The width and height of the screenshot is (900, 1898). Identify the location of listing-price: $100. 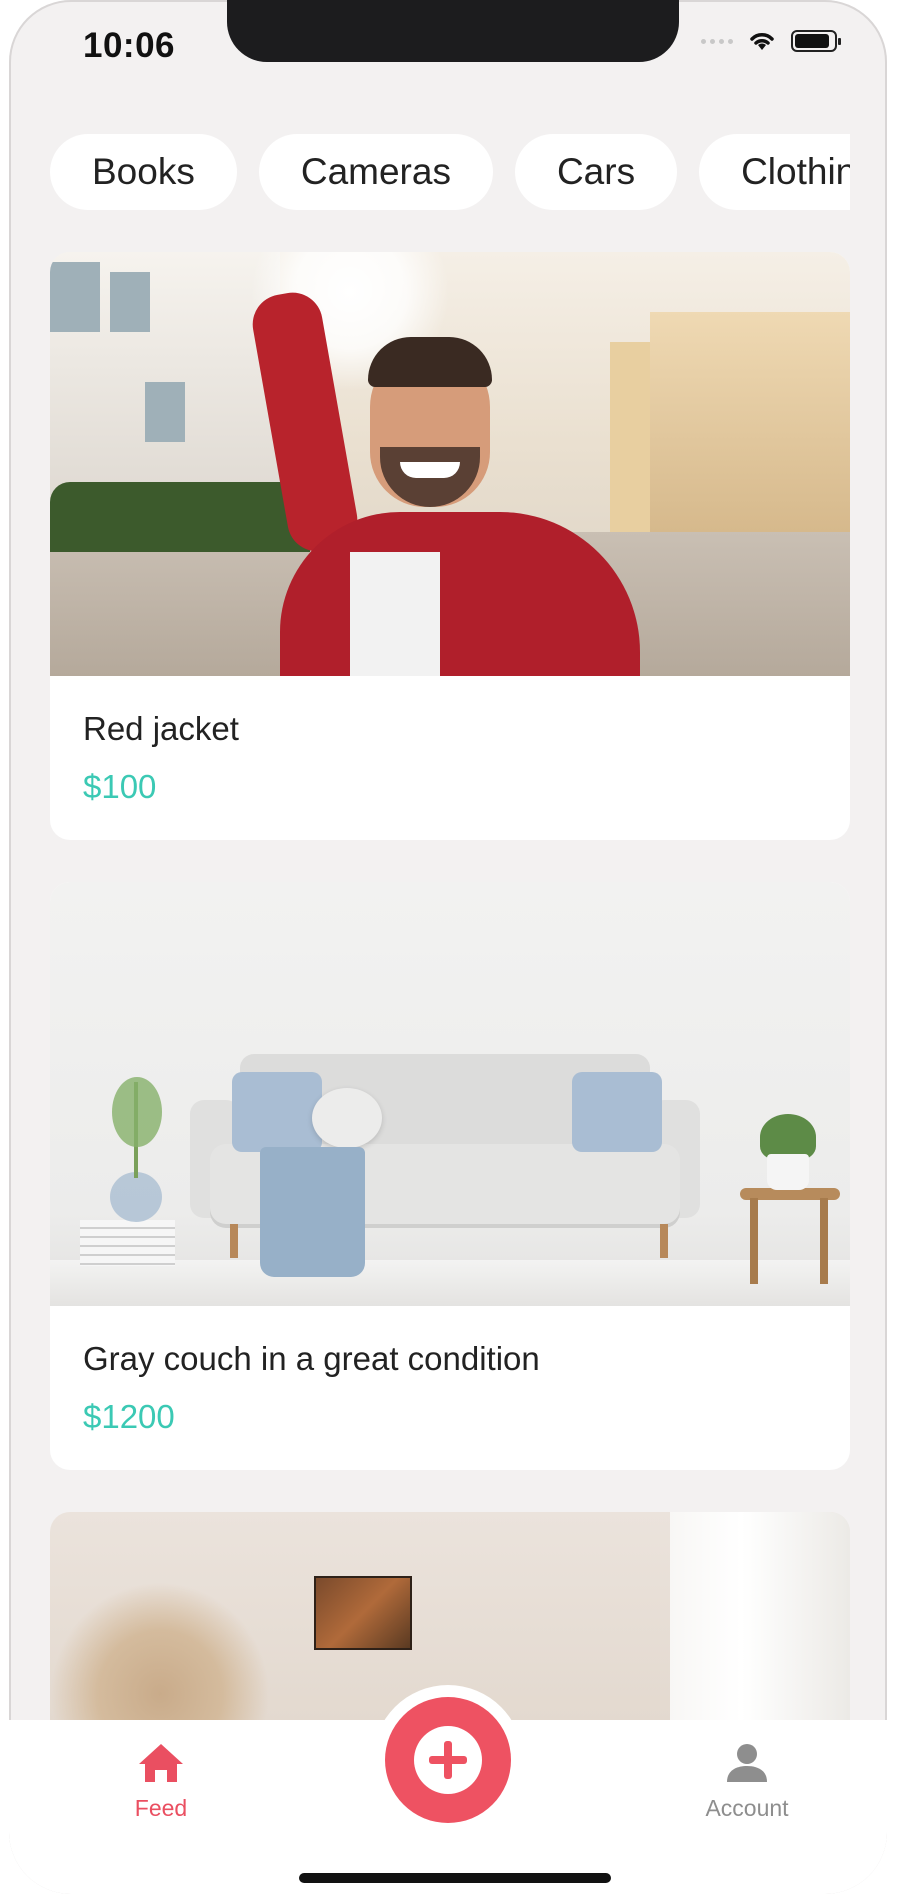
(120, 786).